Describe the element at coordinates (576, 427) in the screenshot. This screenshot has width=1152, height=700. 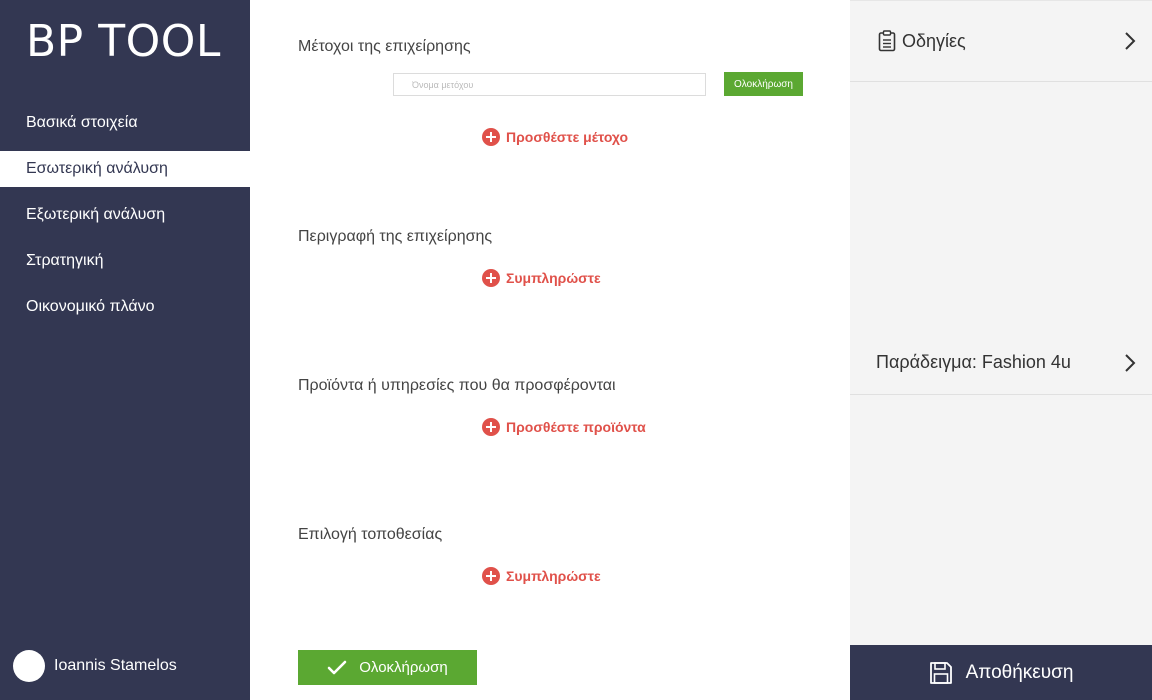
I see `add-products-label: Προσθέστε προϊόντα` at that location.